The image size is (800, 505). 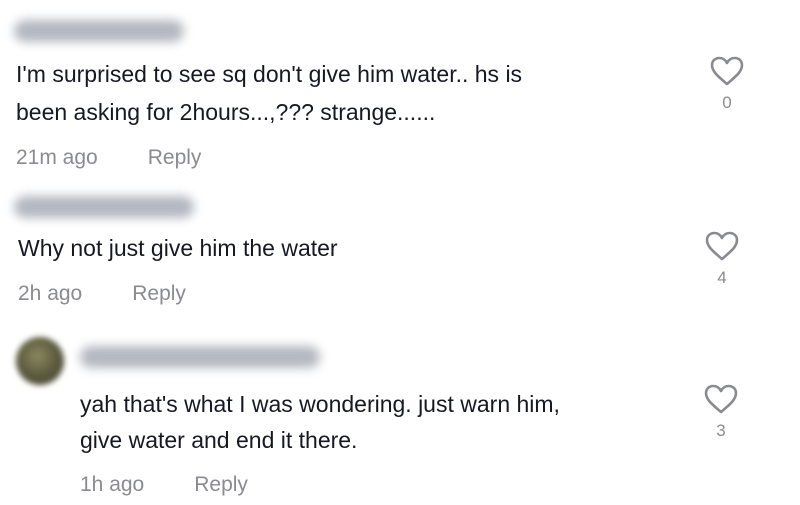 I want to click on comment-timestamp: 21m ago, so click(x=57, y=157).